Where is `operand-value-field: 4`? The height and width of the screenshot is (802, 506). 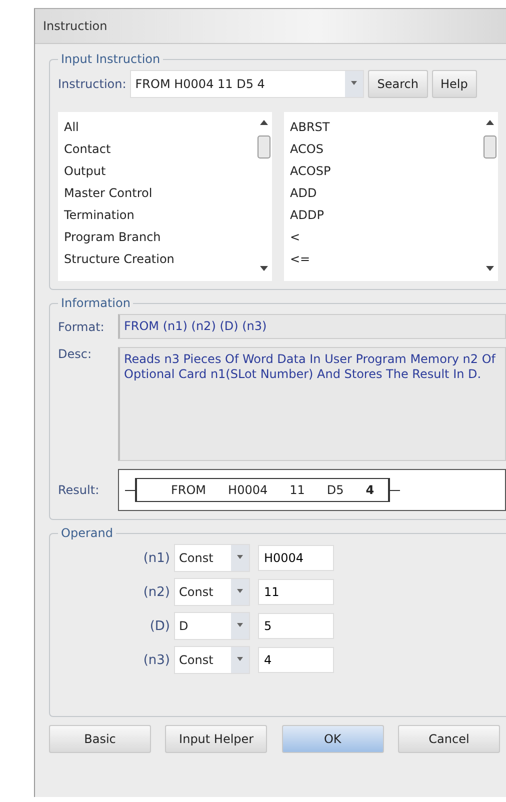
operand-value-field: 4 is located at coordinates (296, 660).